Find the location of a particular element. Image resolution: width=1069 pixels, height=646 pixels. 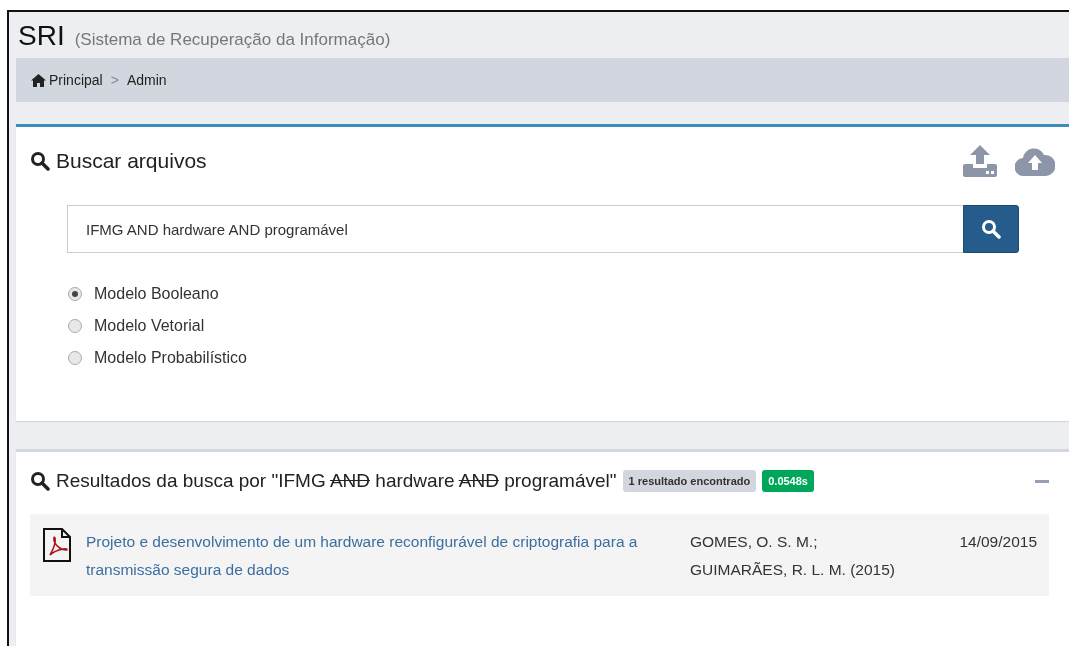

radio-label: Modelo Booleano is located at coordinates (156, 294).